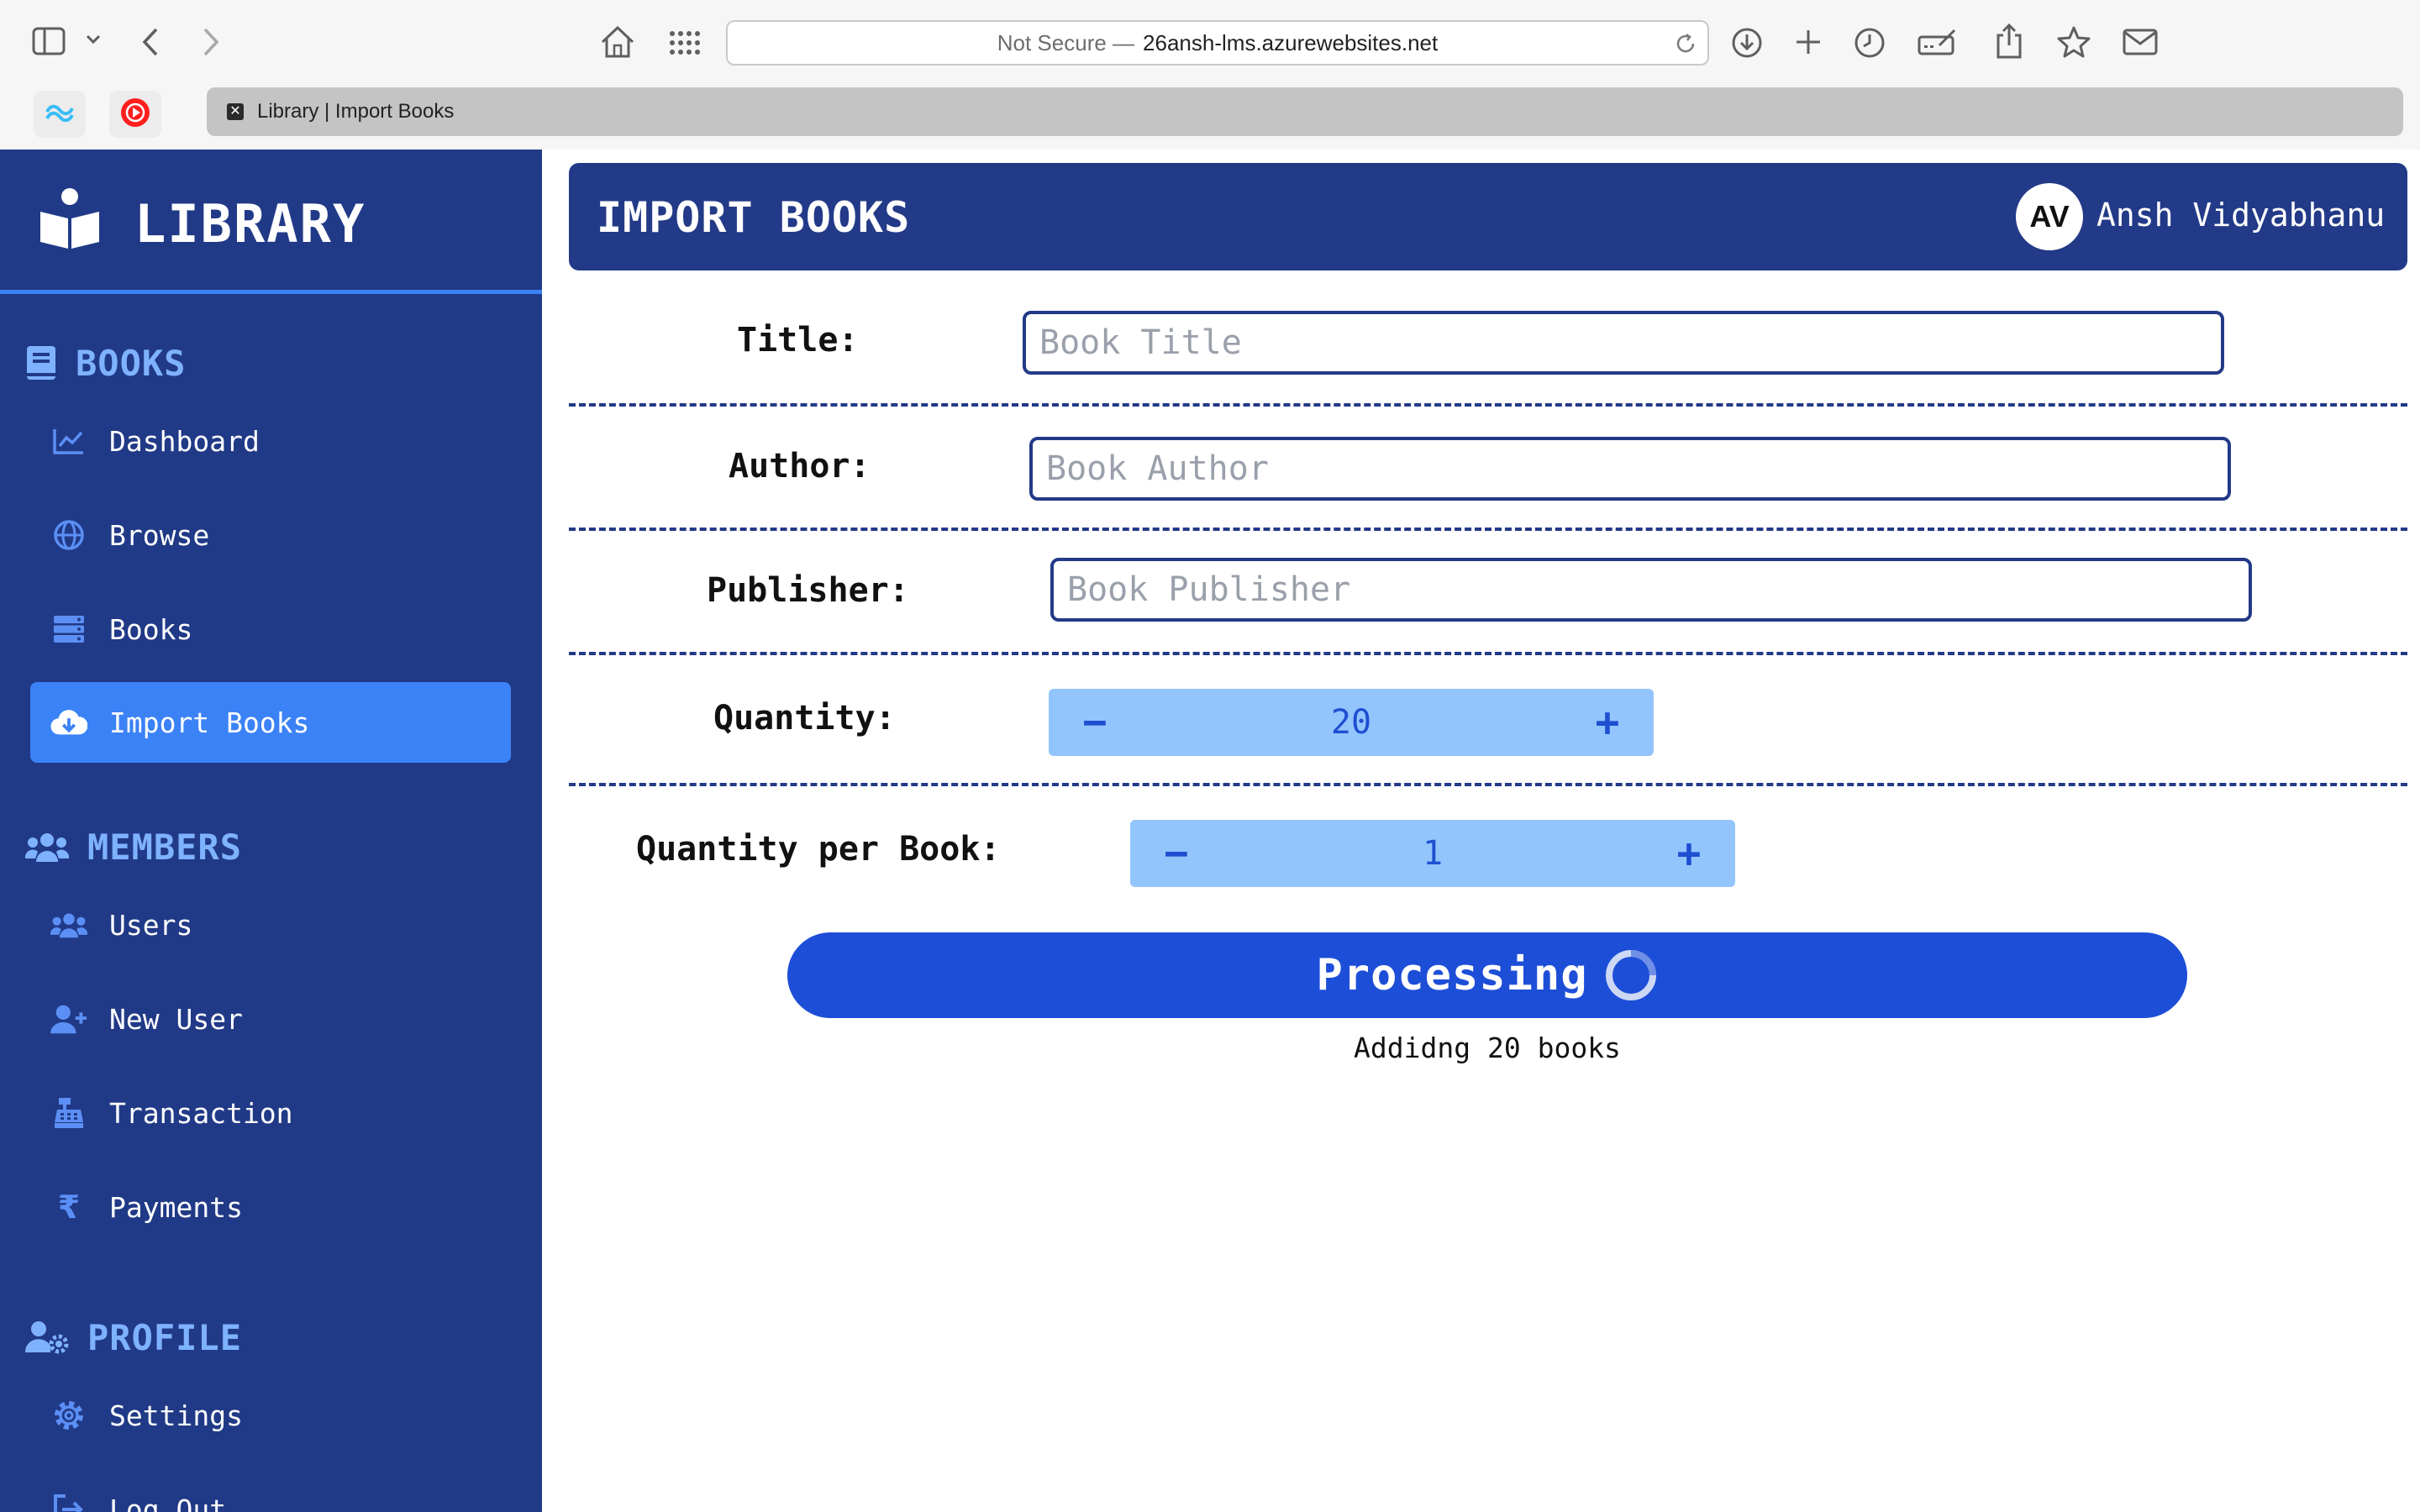 The image size is (2420, 1512). Describe the element at coordinates (210, 722) in the screenshot. I see `sidebar-item-label: Import Books` at that location.